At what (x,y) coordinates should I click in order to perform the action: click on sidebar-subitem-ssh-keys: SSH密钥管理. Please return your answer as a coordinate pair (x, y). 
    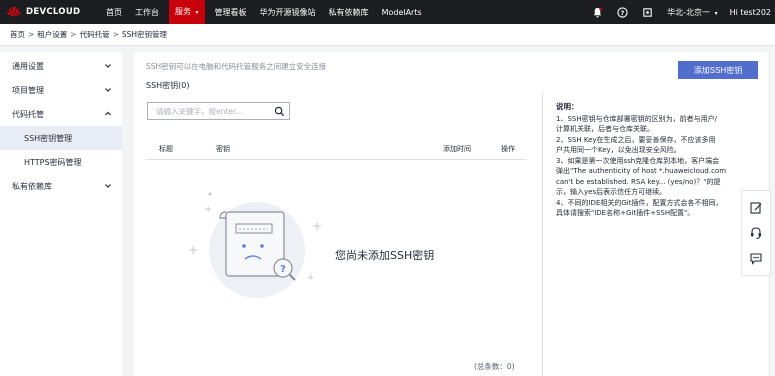
    Looking at the image, I should click on (61, 138).